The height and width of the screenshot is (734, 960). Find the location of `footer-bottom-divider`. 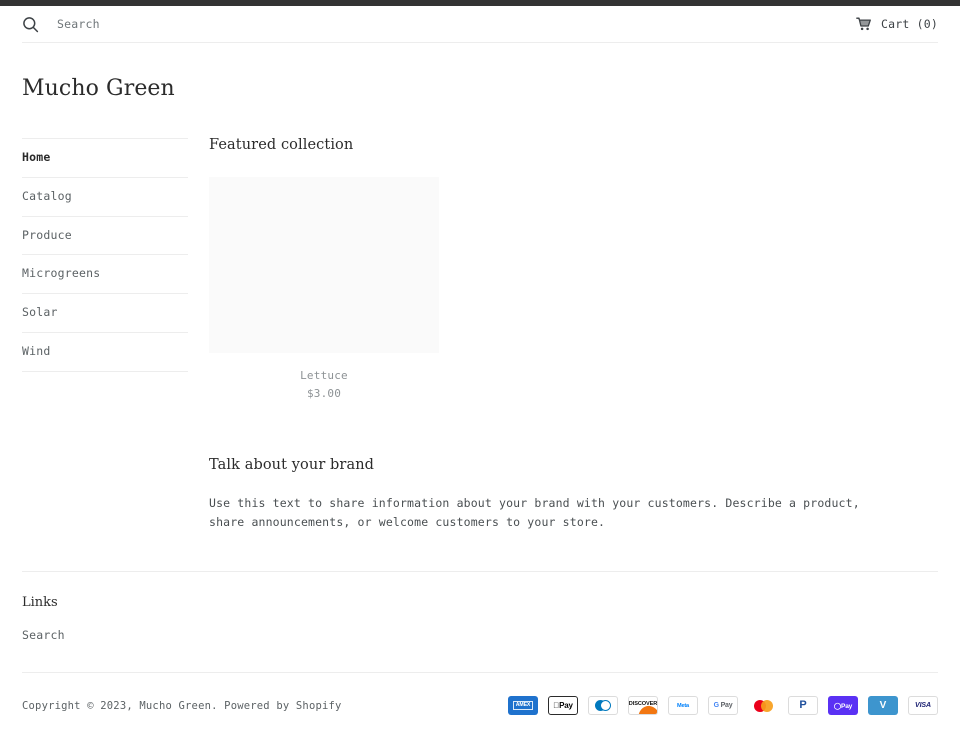

footer-bottom-divider is located at coordinates (480, 673).